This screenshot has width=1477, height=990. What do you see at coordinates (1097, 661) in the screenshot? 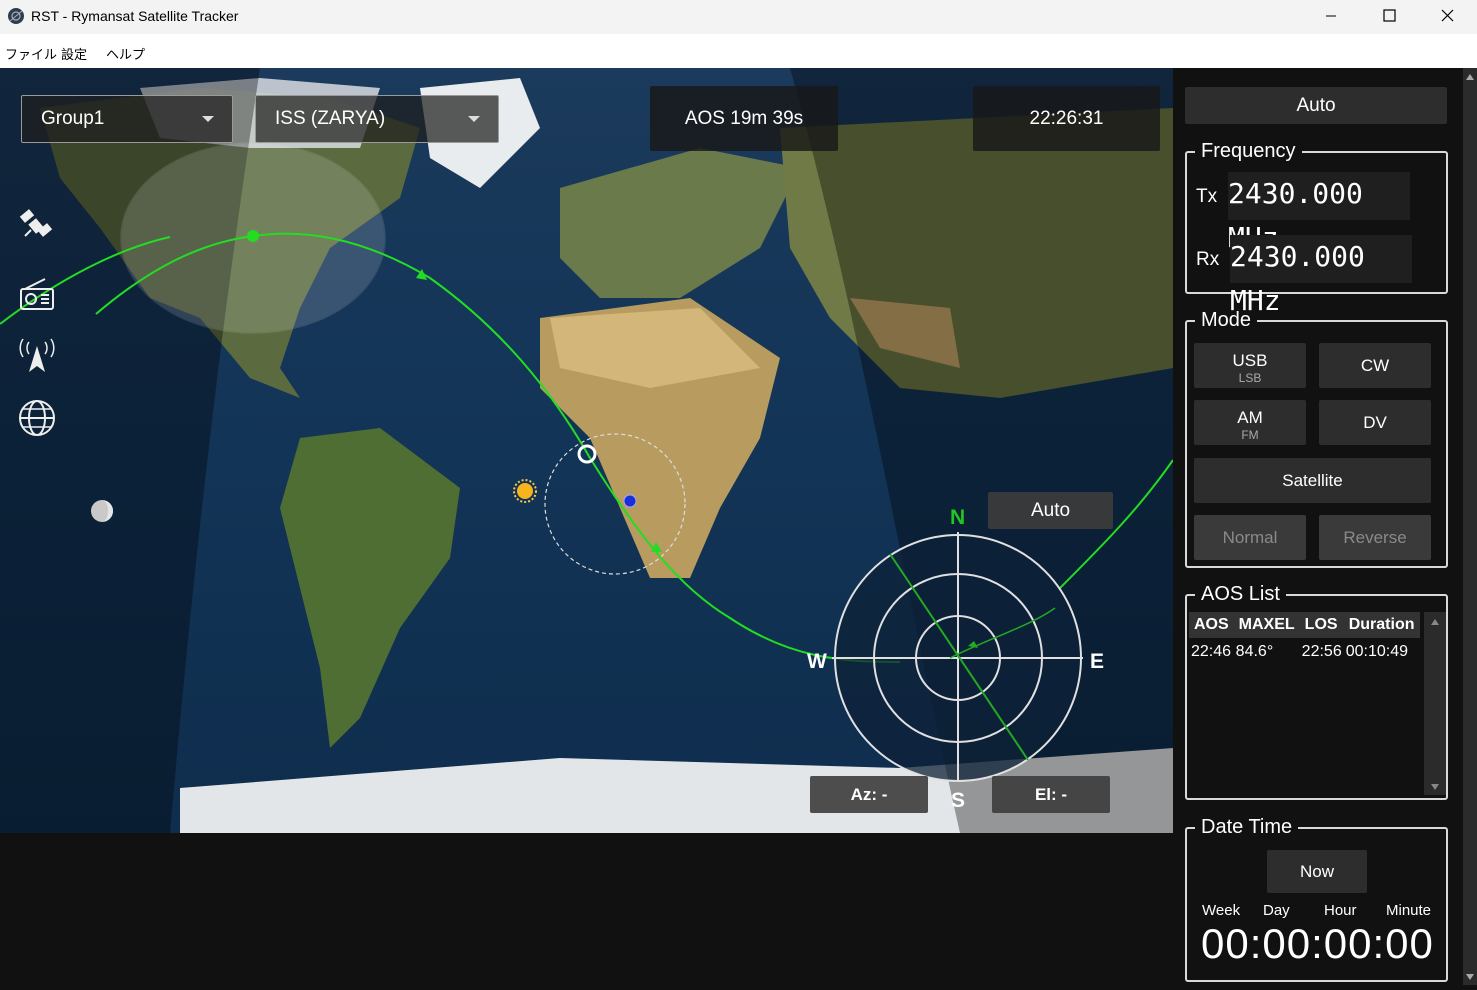
I see `radar-east-label: E` at bounding box center [1097, 661].